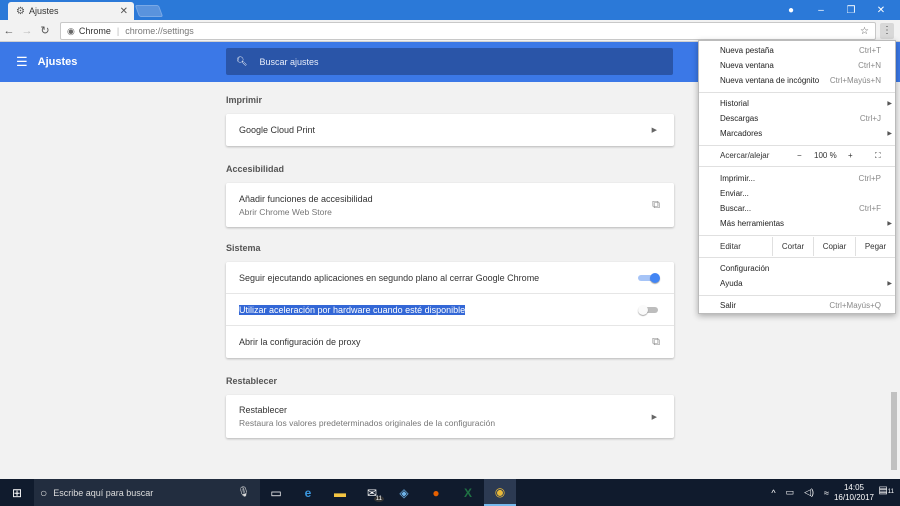 Image resolution: width=900 pixels, height=506 pixels. Describe the element at coordinates (797, 178) in the screenshot. I see `menu-item-print: Imprimir... Ctrl+P` at that location.